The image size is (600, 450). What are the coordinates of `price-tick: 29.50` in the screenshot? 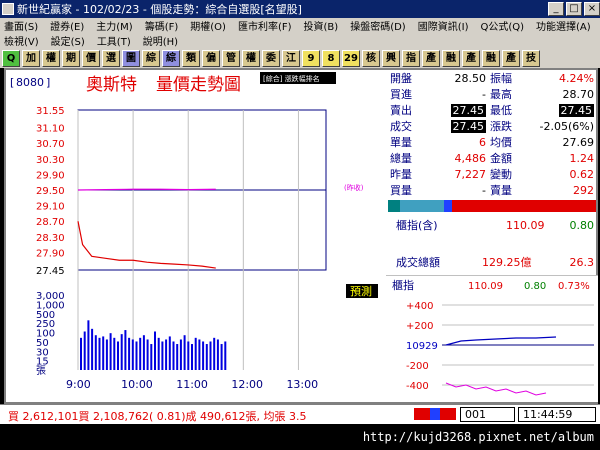 It's located at (50, 191).